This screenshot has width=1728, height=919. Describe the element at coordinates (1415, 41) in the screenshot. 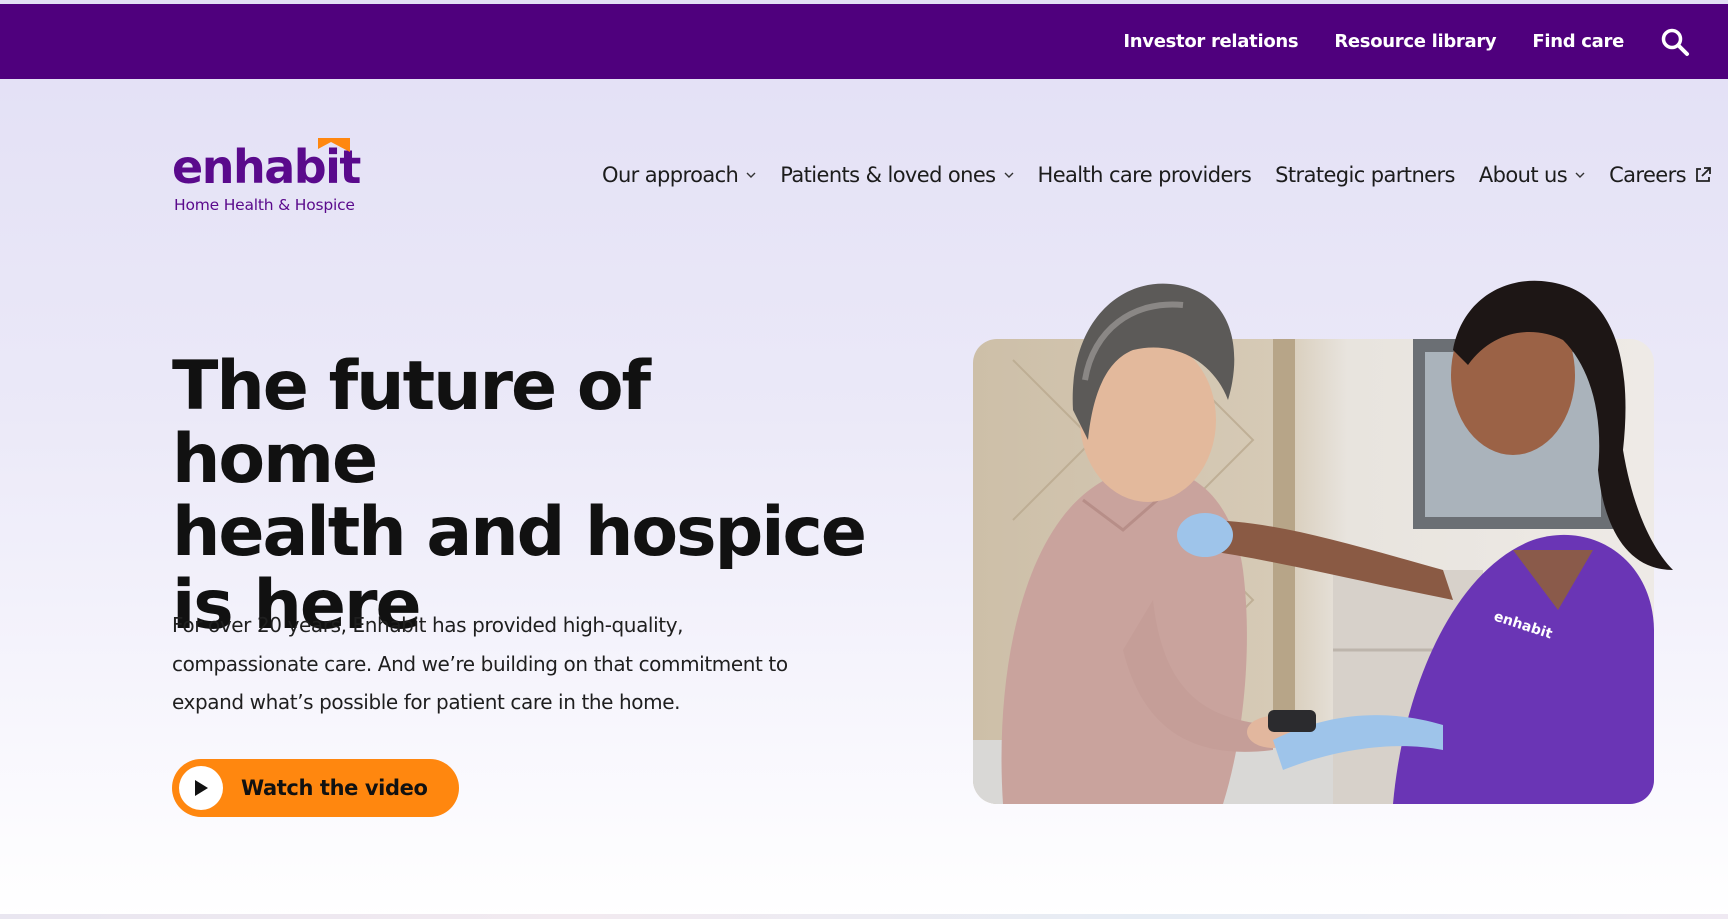

I see `utility-link-resource-library: Resource library` at that location.